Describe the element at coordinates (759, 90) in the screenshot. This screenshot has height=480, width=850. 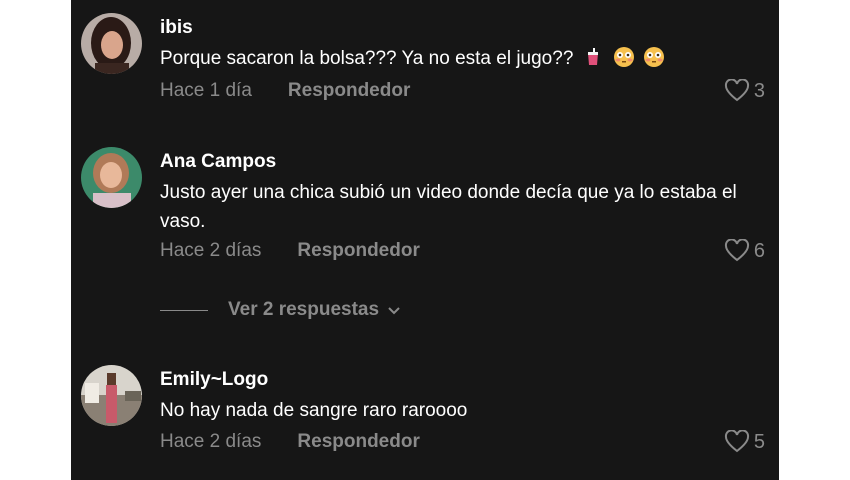
I see `like-count: 3` at that location.